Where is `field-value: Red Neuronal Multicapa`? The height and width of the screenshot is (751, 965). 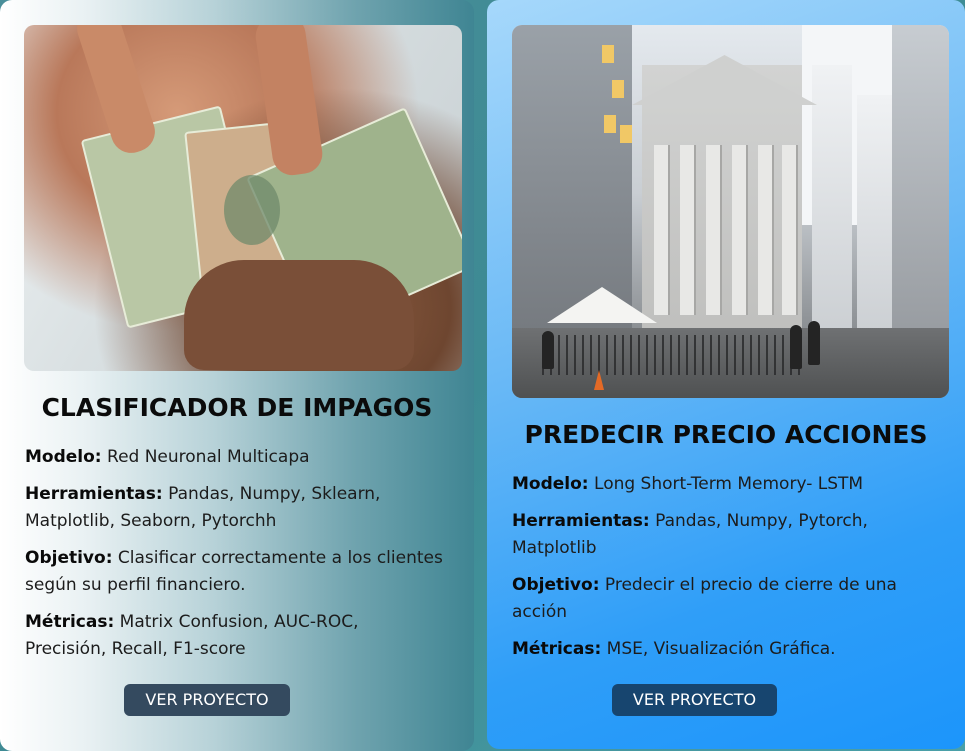
field-value: Red Neuronal Multicapa is located at coordinates (208, 457).